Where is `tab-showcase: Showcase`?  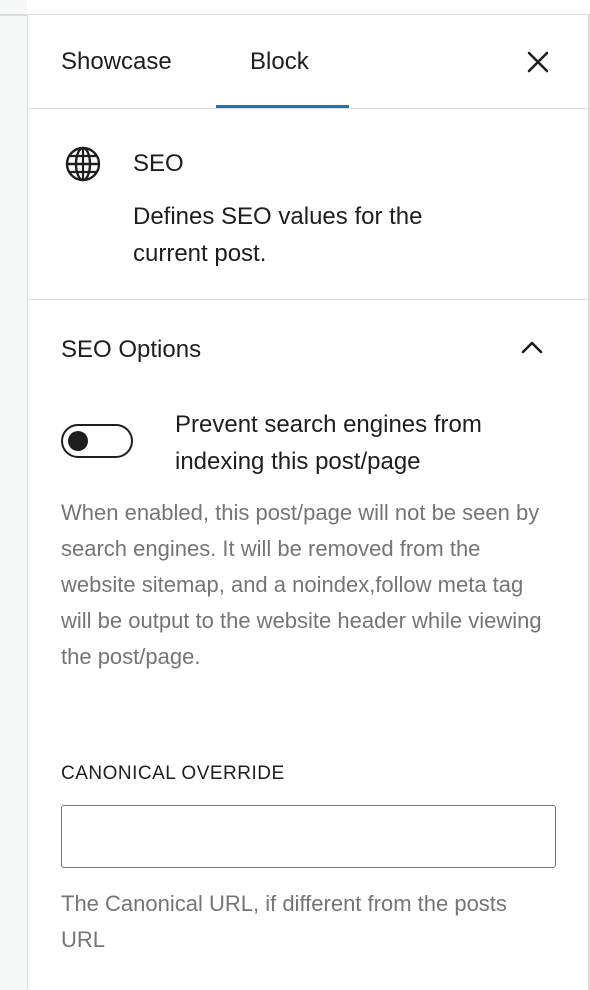
tab-showcase: Showcase is located at coordinates (116, 61).